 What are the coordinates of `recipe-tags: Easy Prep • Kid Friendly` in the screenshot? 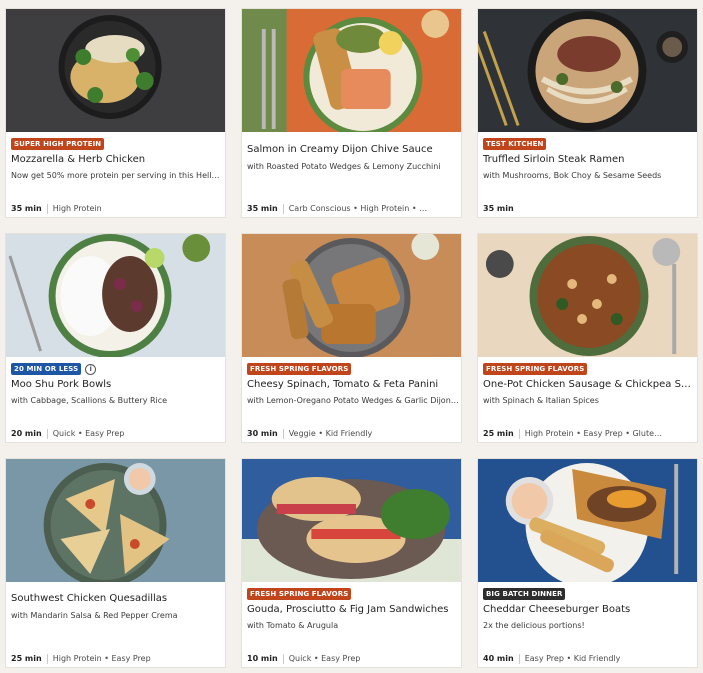 It's located at (572, 658).